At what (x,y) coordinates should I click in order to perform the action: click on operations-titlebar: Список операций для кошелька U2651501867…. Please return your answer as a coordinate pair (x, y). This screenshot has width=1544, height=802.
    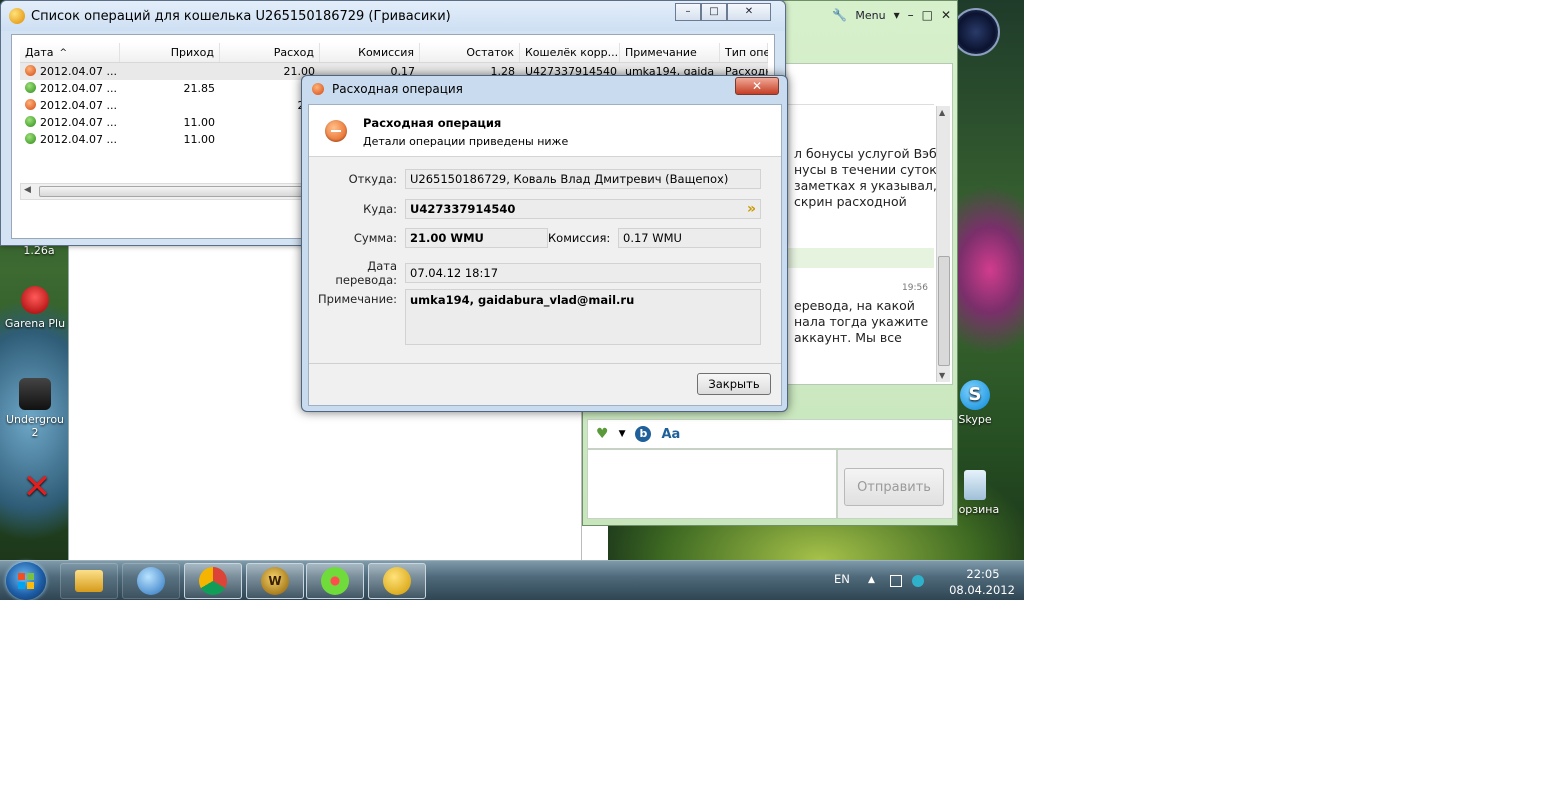
    Looking at the image, I should click on (393, 16).